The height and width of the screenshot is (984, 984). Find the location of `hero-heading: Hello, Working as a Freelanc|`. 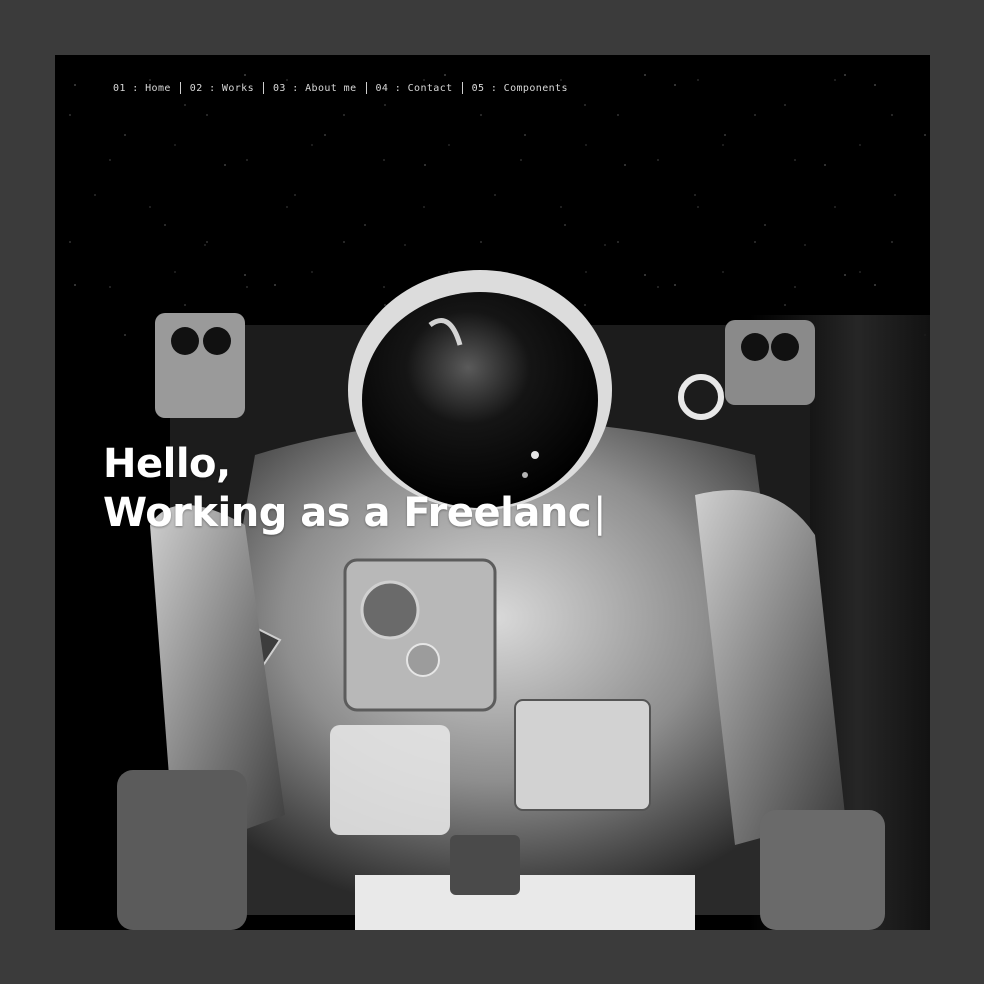

hero-heading: Hello, Working as a Freelanc| is located at coordinates (355, 489).